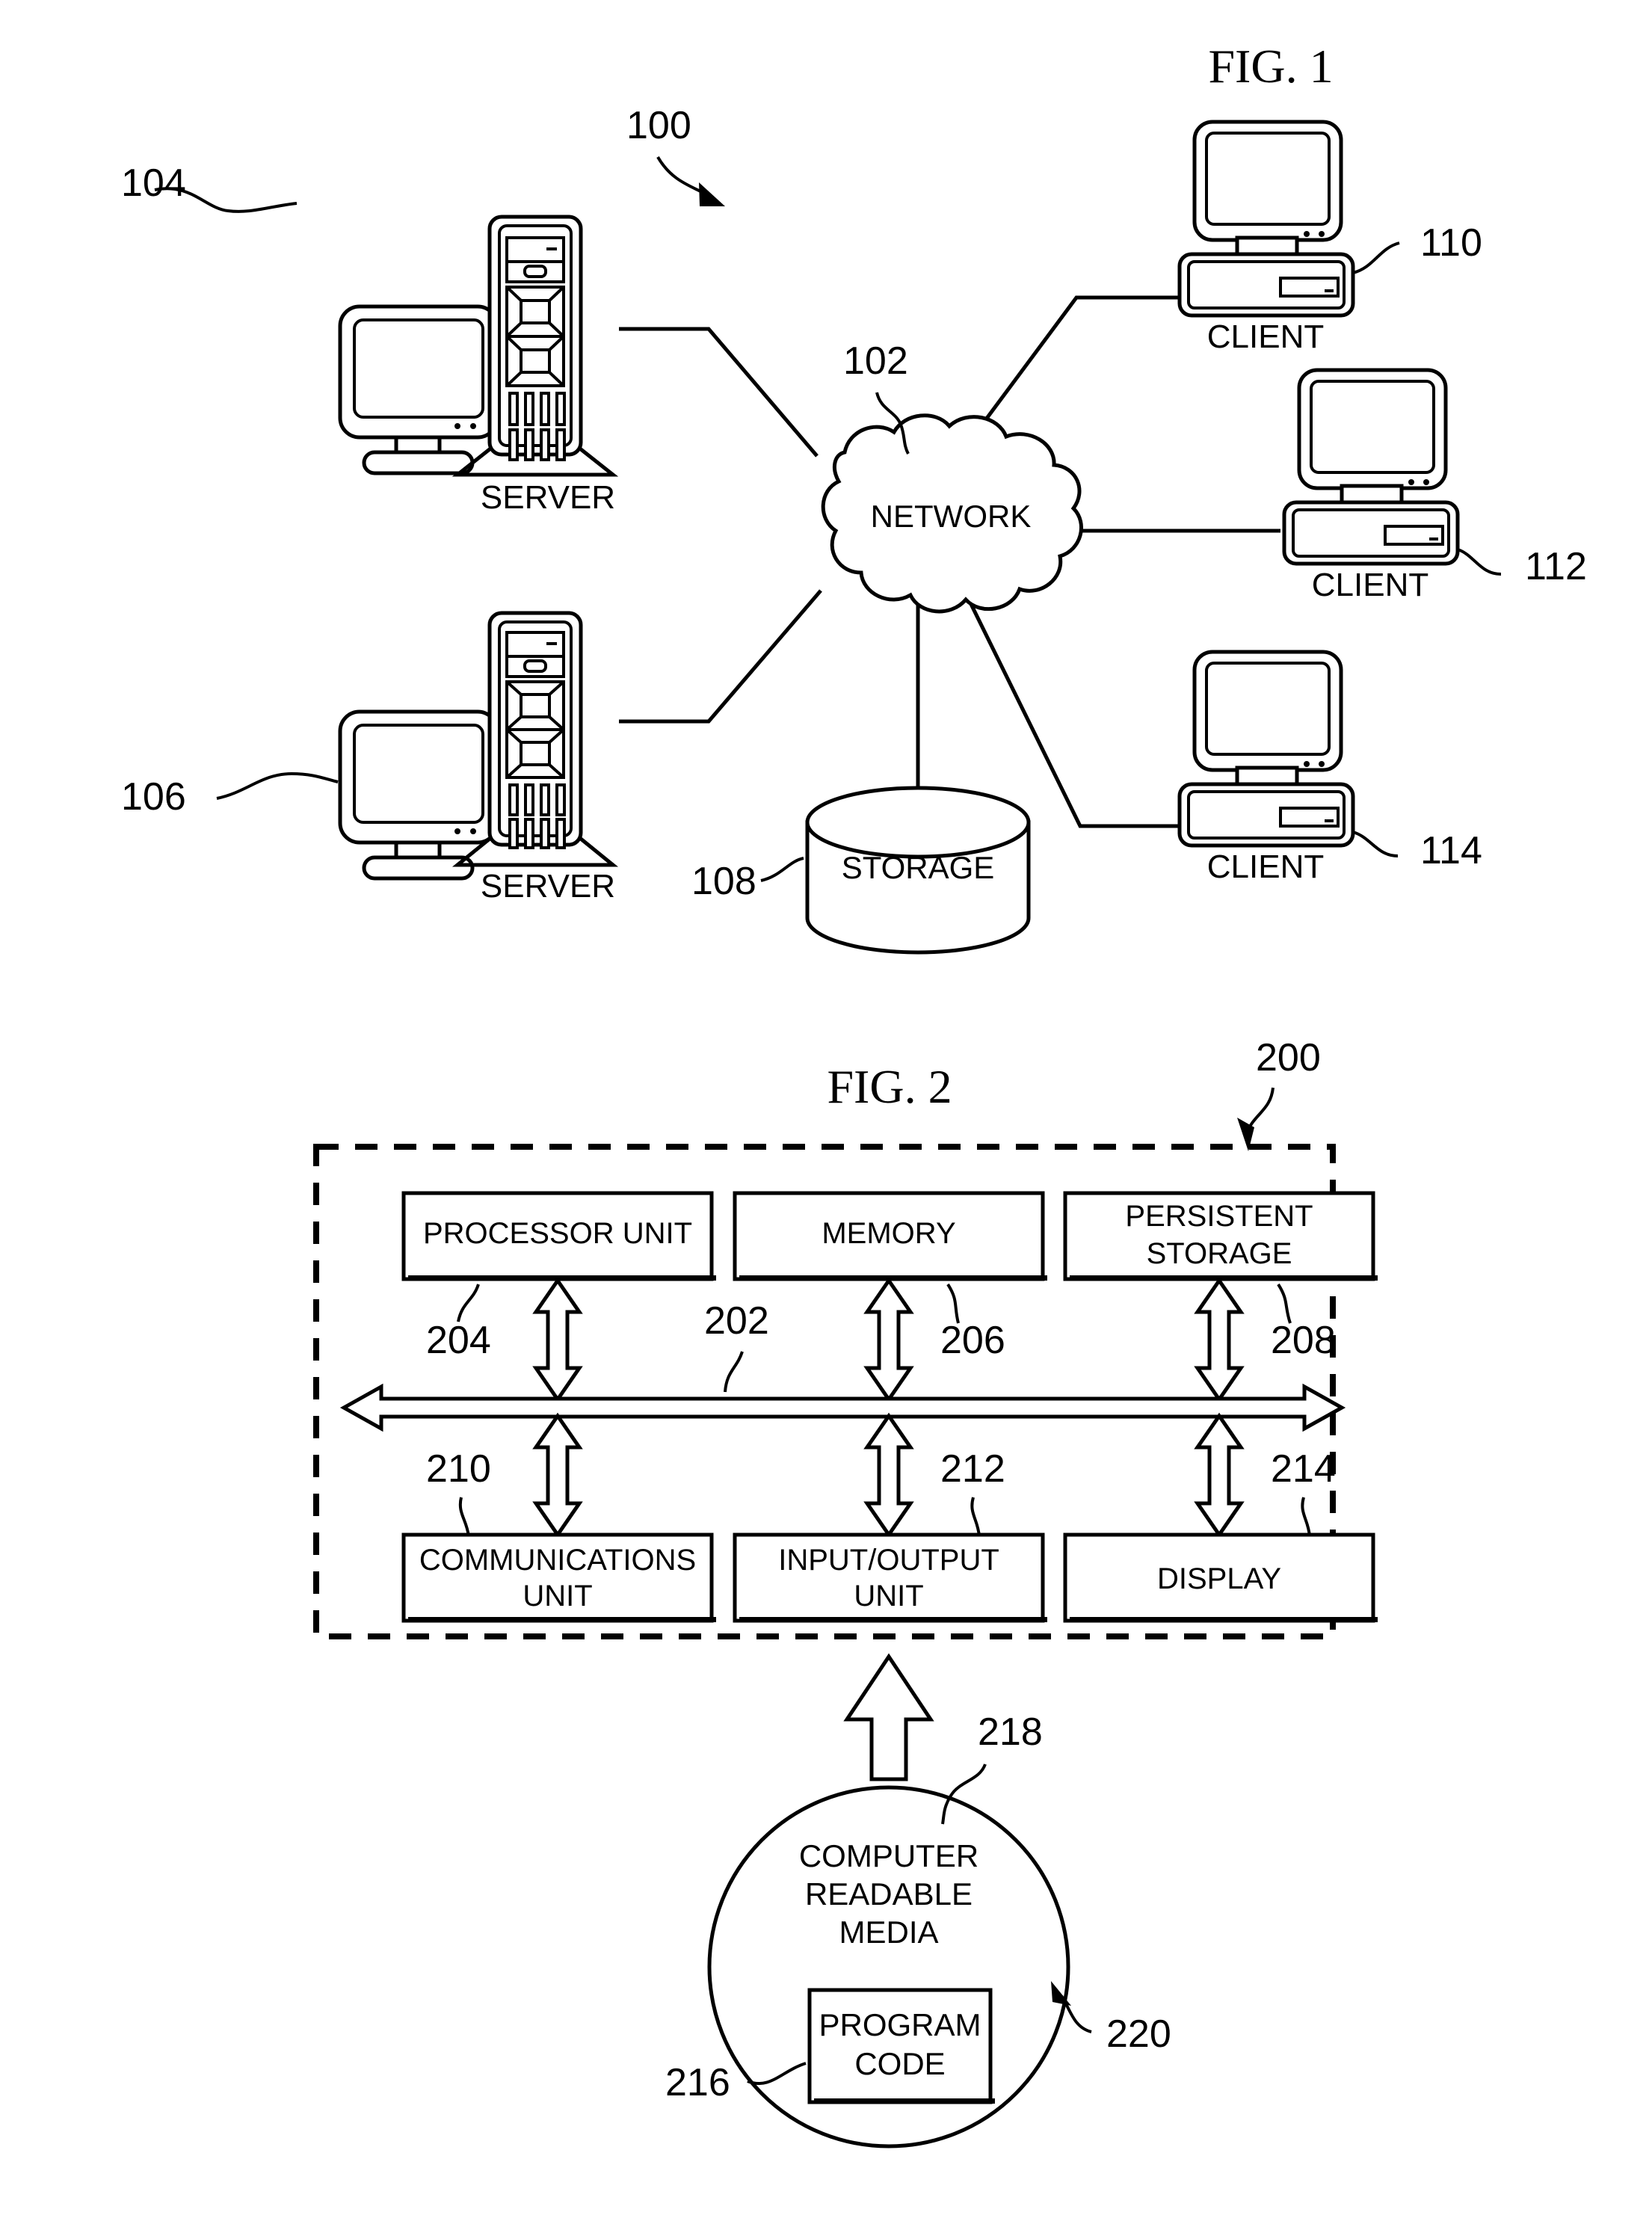 This screenshot has height=2224, width=1652. Describe the element at coordinates (1303, 1340) in the screenshot. I see `fig2-ref-208-label: 208` at that location.